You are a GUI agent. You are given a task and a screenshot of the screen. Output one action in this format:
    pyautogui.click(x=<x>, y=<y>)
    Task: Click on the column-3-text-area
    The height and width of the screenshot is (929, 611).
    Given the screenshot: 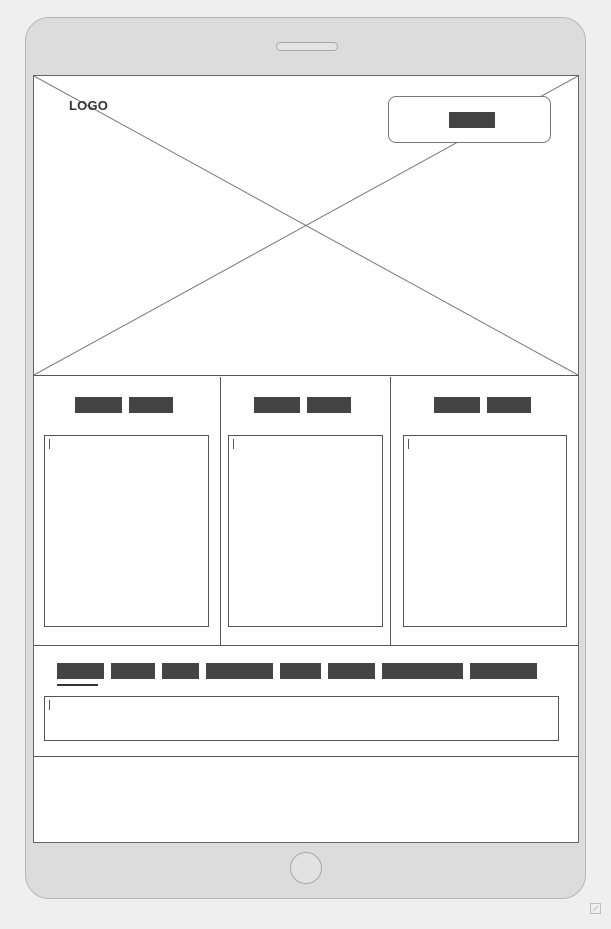 What is the action you would take?
    pyautogui.click(x=485, y=531)
    